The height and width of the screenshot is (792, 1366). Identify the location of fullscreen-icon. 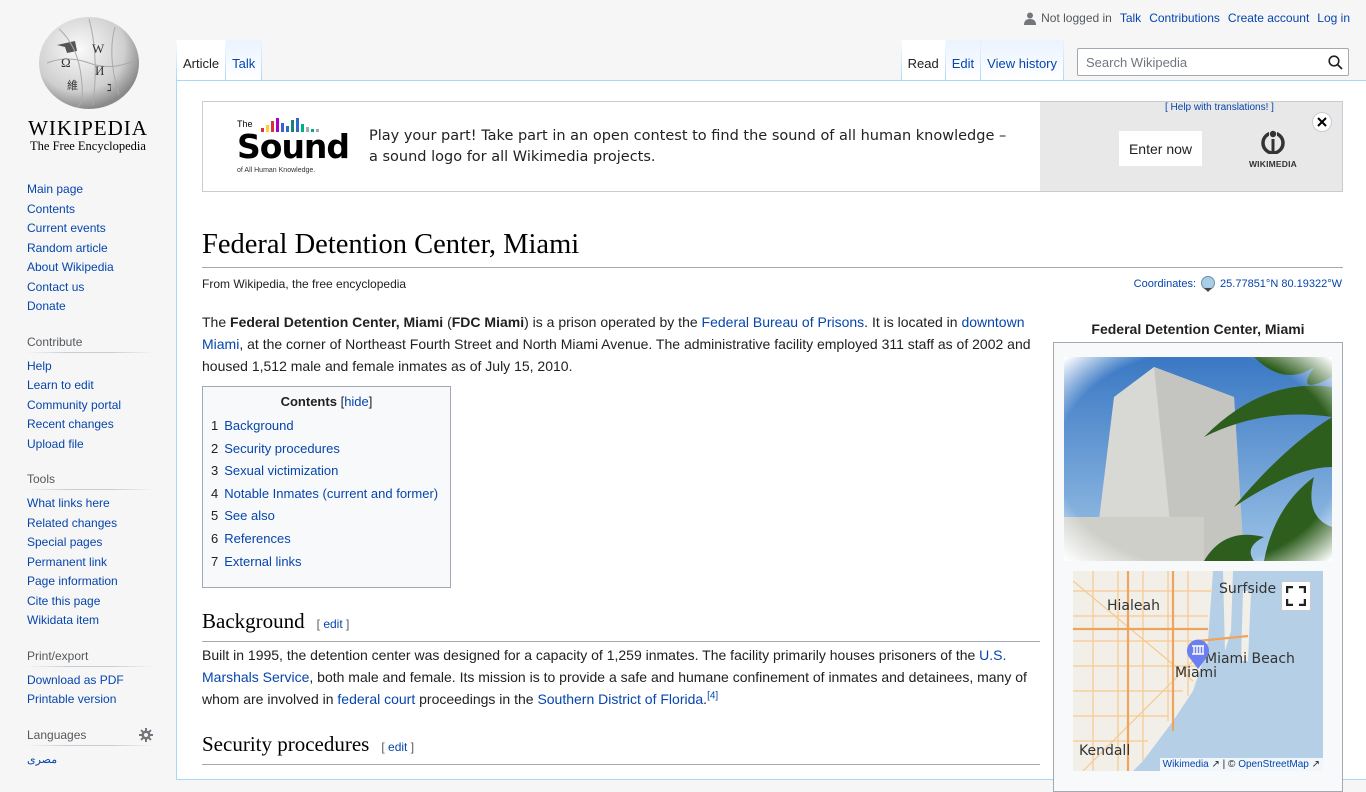
(1296, 596).